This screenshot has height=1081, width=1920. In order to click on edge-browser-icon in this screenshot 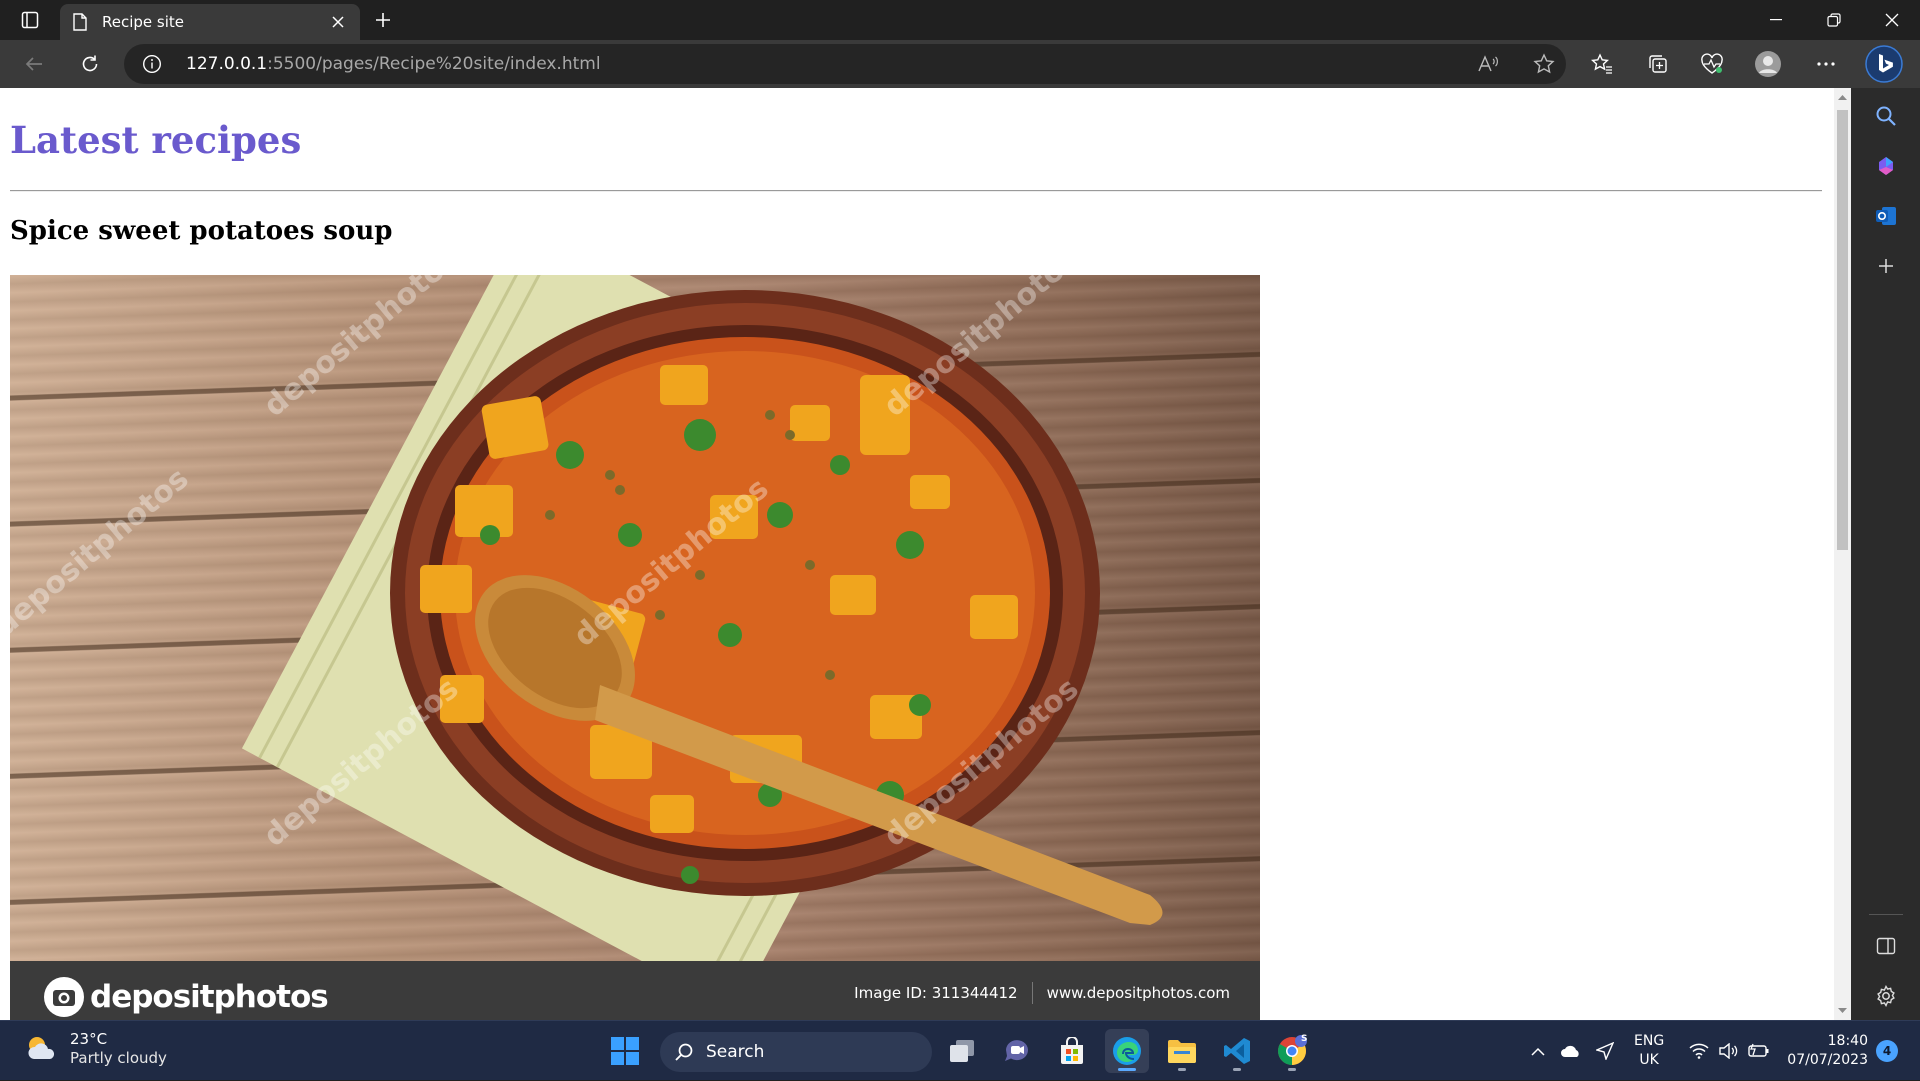, I will do `click(1127, 1051)`.